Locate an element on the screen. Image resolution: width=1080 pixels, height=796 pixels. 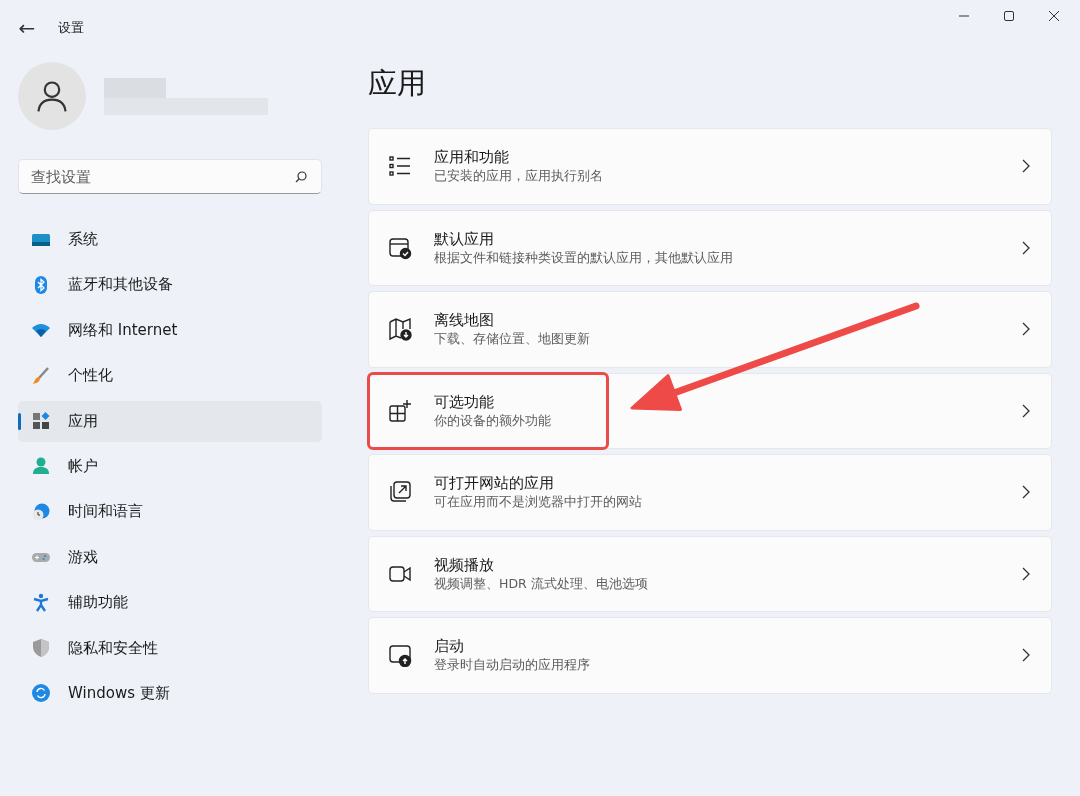
settings-card: 可选功能 你的设备的额外功能 is located at coordinates (710, 410).